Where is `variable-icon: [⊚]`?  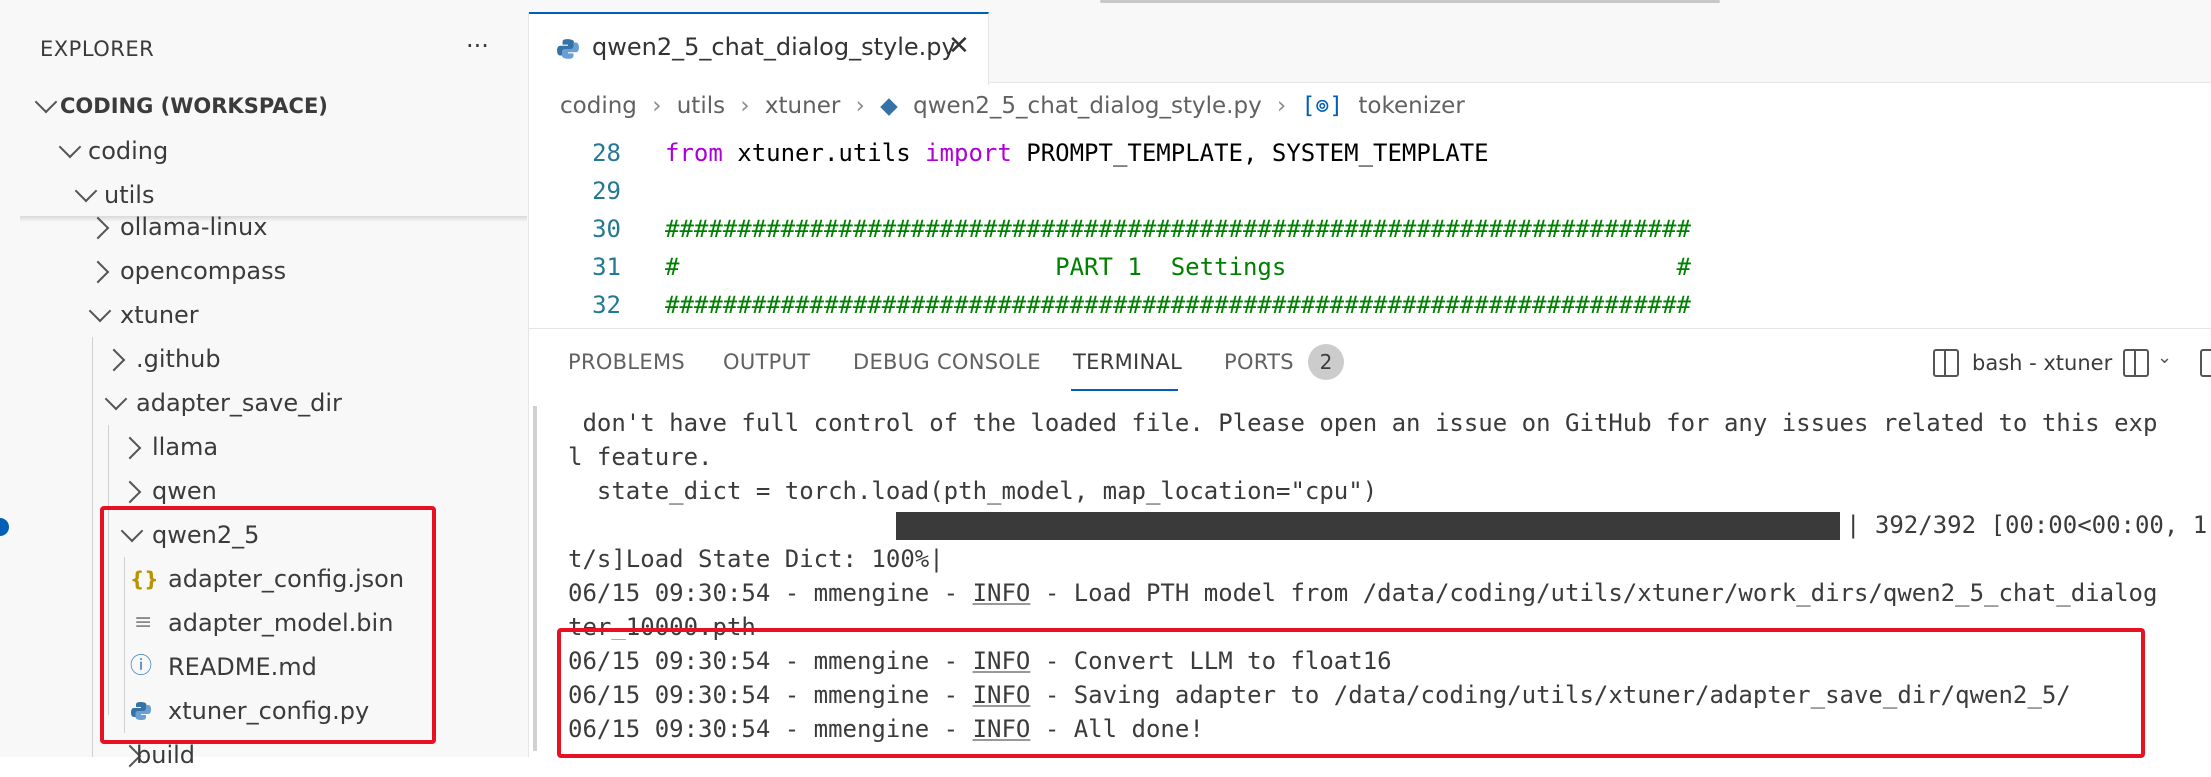 variable-icon: [⊚] is located at coordinates (1322, 106).